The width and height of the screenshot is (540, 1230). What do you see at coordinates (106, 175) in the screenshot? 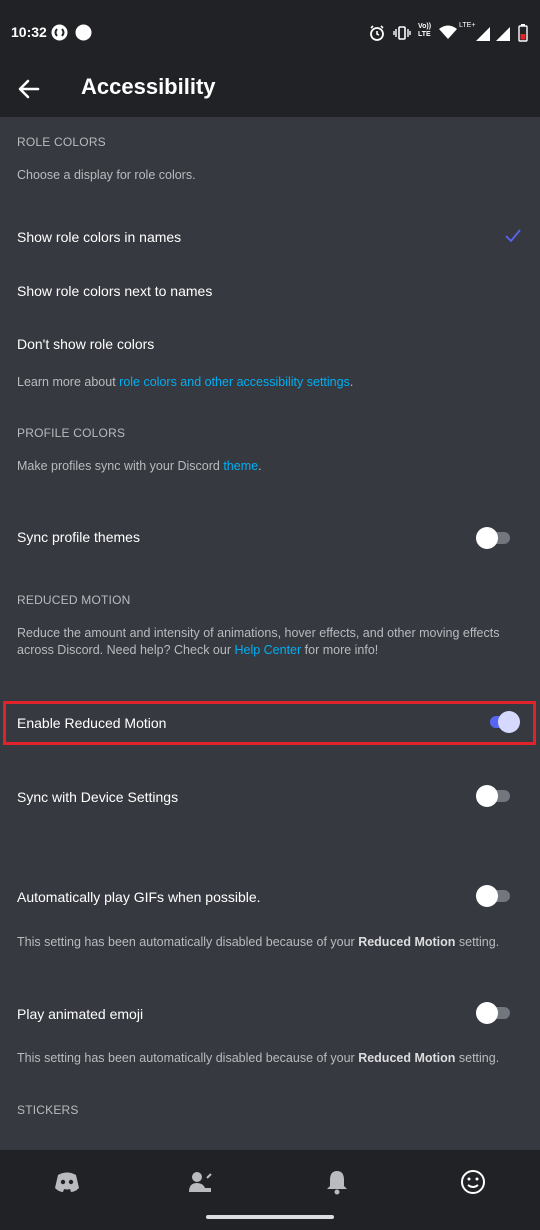
I see `role-colors-description: Choose a display for role colors.` at bounding box center [106, 175].